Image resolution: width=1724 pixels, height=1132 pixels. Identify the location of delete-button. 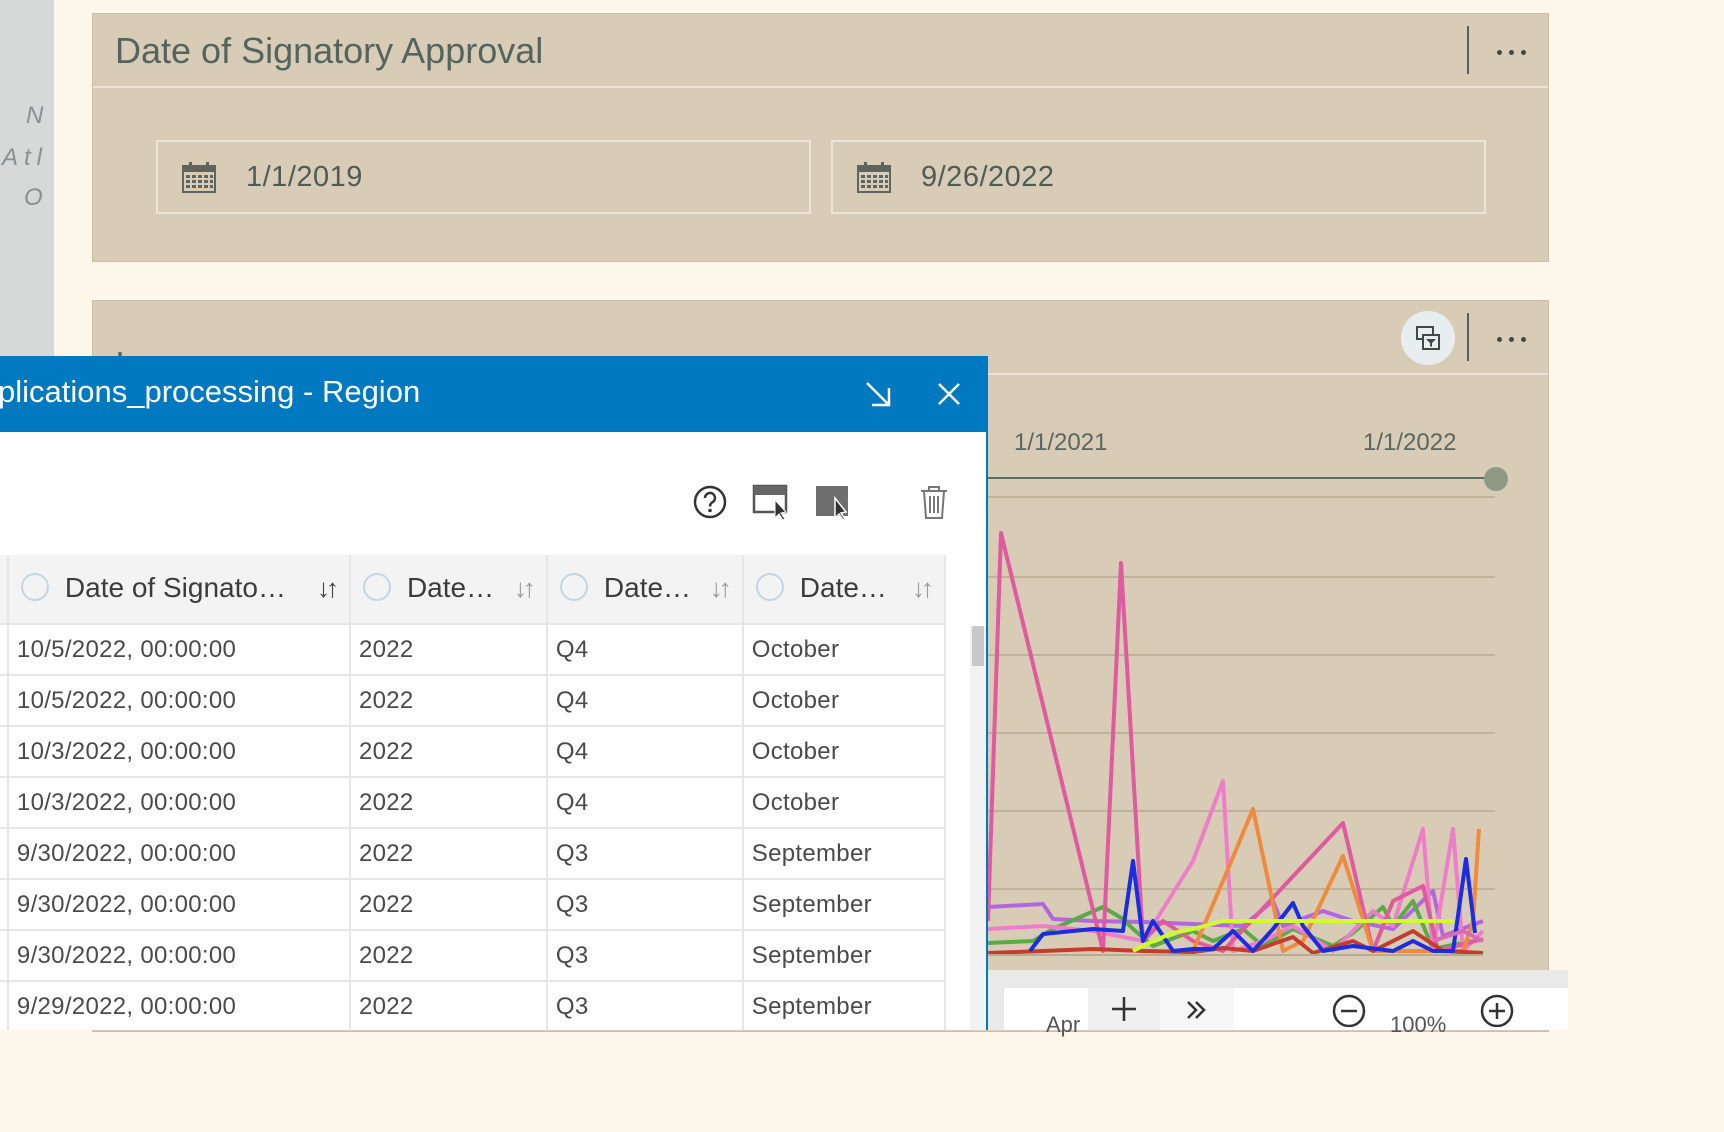
(934, 502).